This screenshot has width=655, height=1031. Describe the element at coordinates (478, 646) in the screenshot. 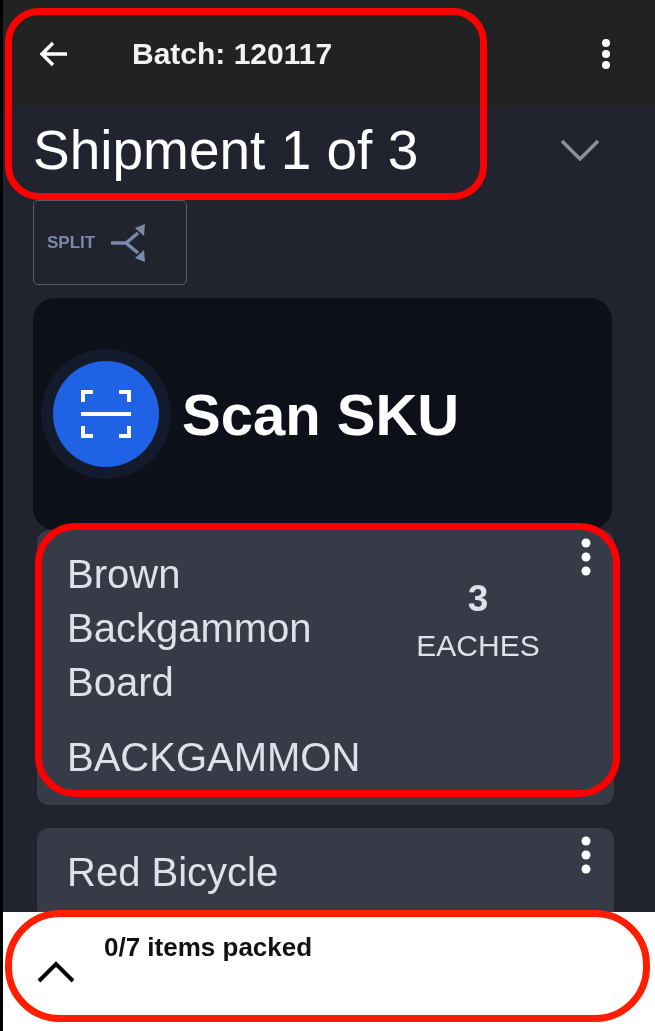

I see `item-unit: EACHES` at that location.